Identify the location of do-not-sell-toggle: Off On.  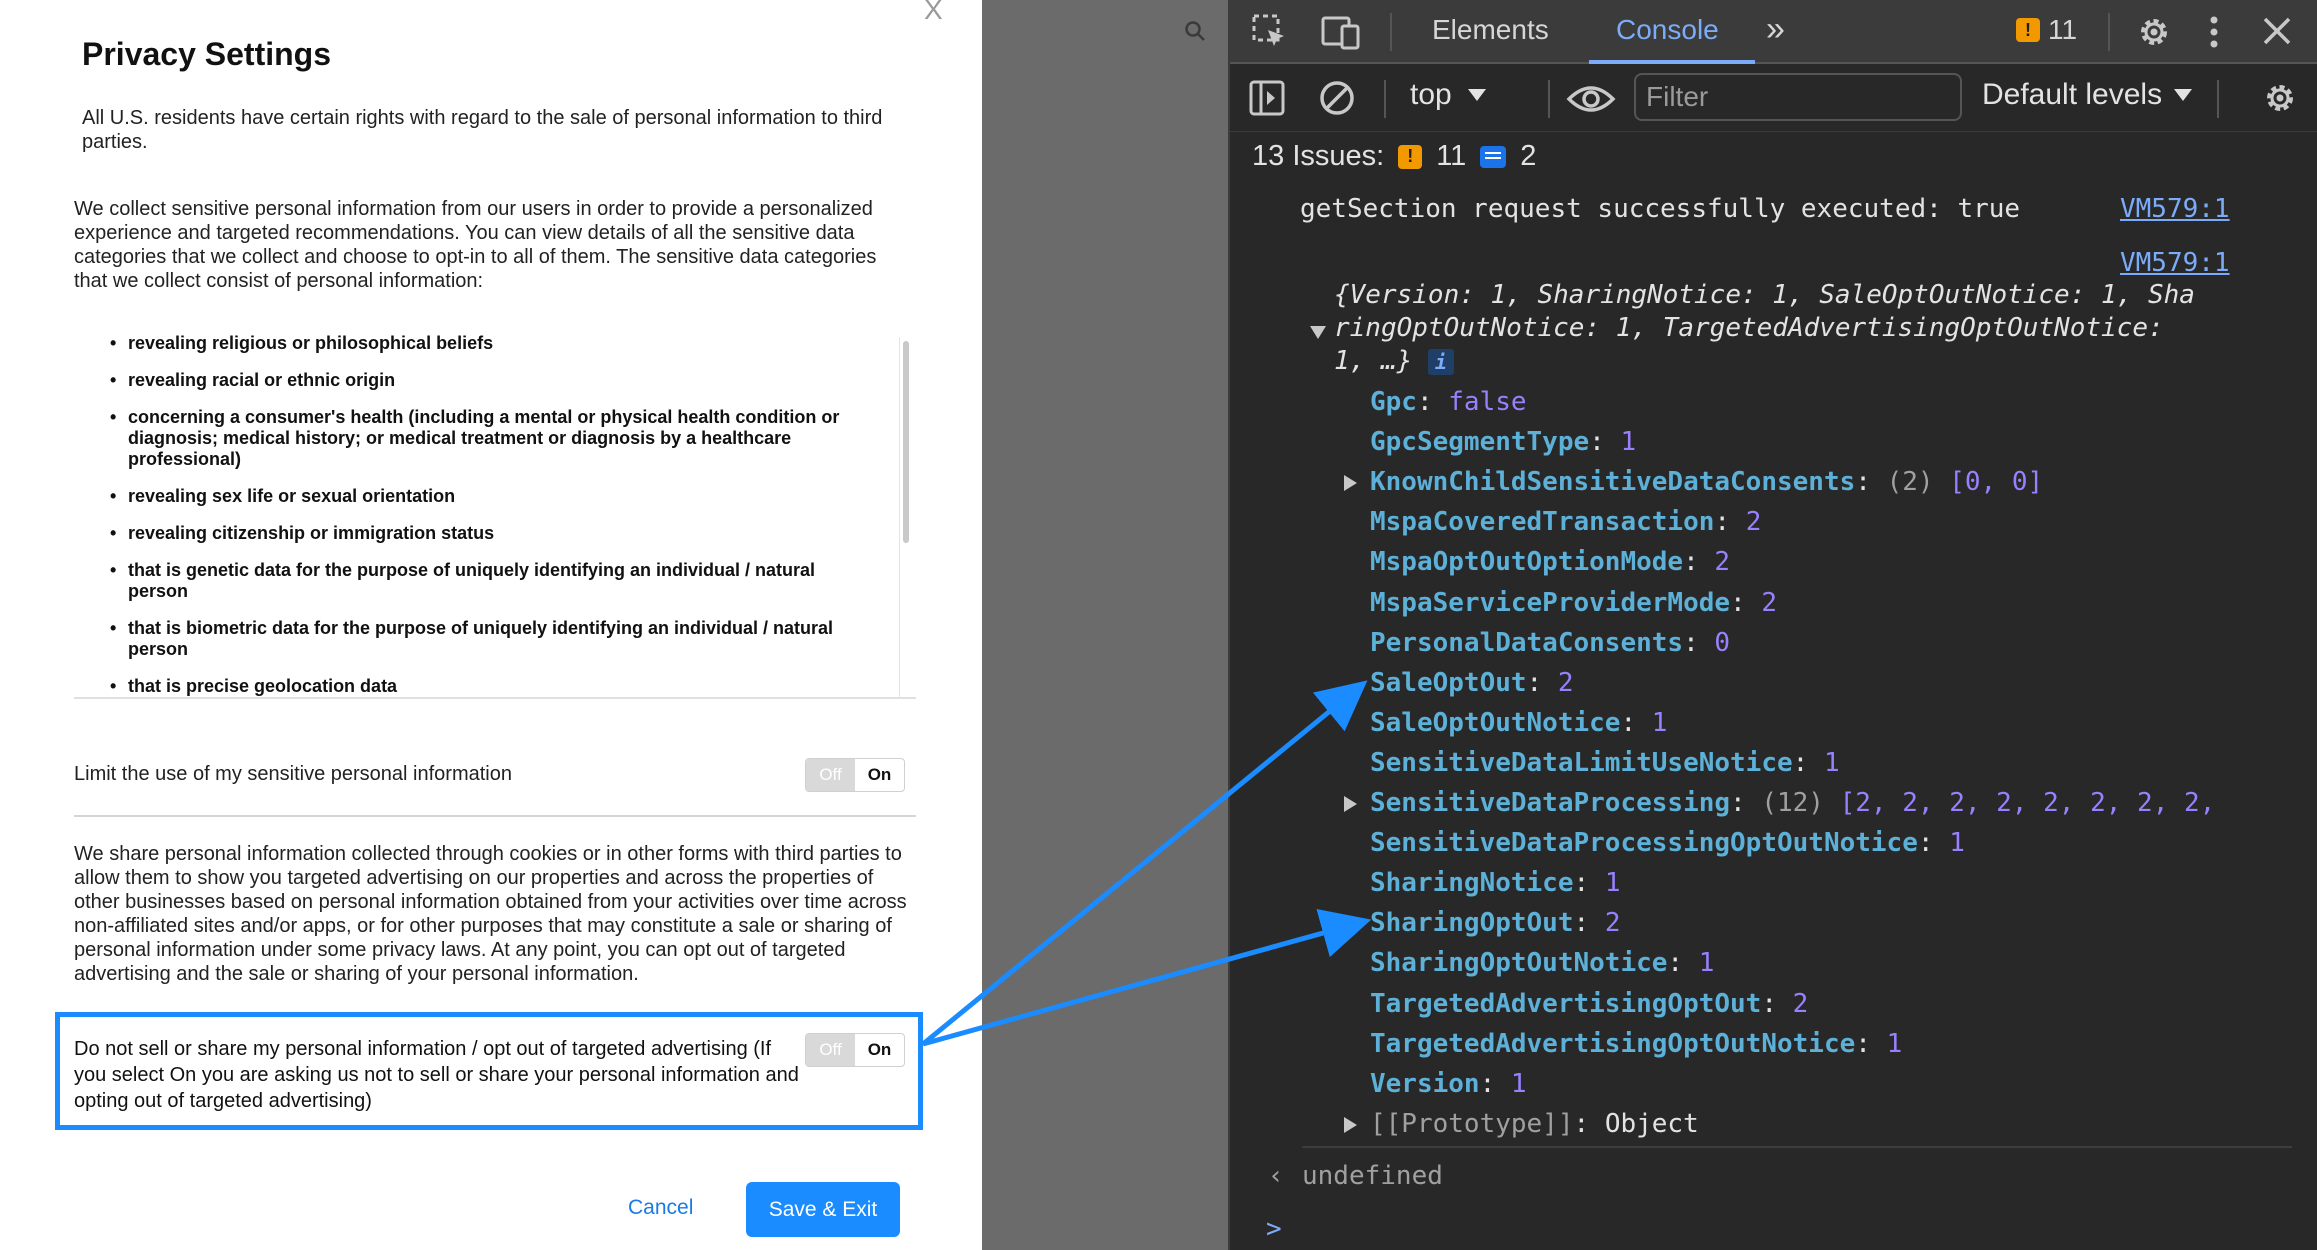
(855, 1050).